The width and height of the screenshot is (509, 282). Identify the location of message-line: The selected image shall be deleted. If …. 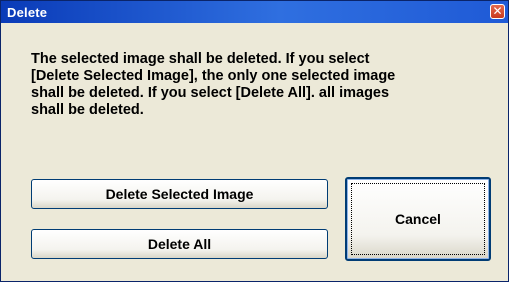
(200, 59).